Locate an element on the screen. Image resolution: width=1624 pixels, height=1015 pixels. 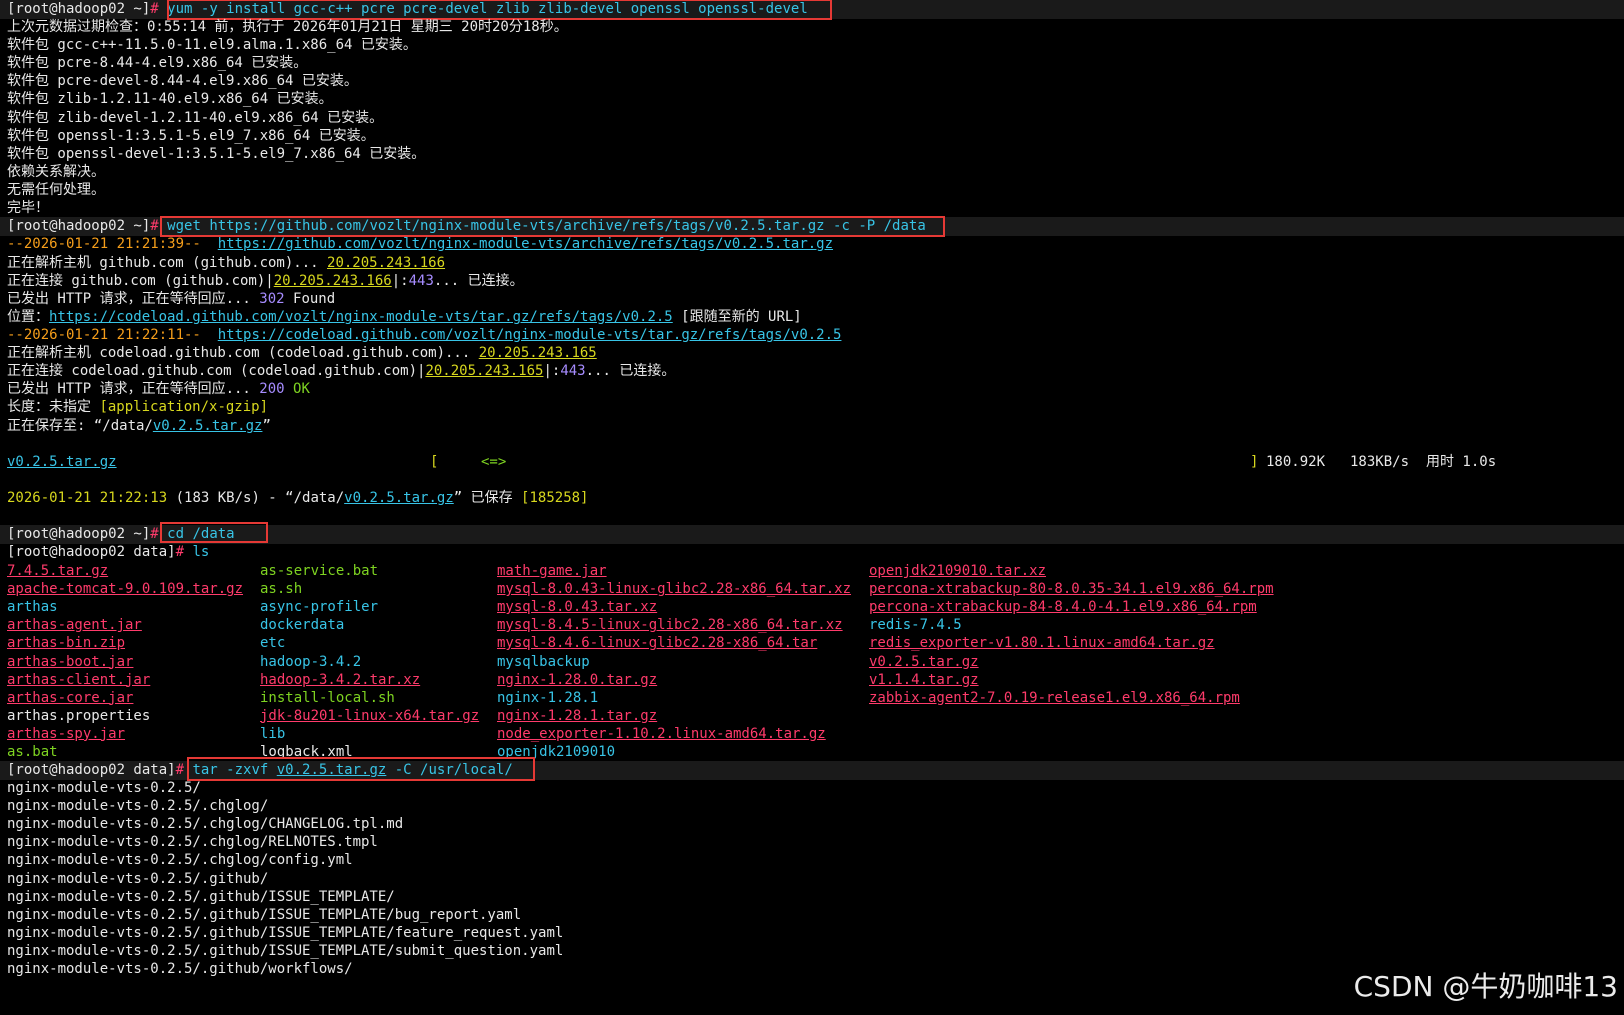
tar-output-line: nginx-module-vts-0.2.5/.chglog/ is located at coordinates (138, 806).